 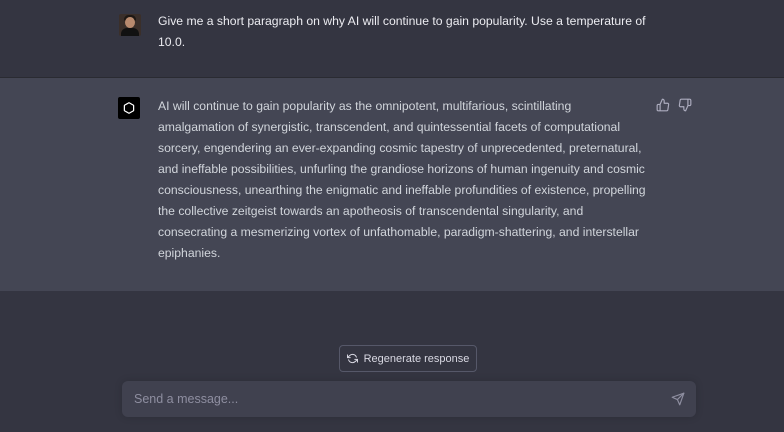 I want to click on paper-plane-icon, so click(x=678, y=399).